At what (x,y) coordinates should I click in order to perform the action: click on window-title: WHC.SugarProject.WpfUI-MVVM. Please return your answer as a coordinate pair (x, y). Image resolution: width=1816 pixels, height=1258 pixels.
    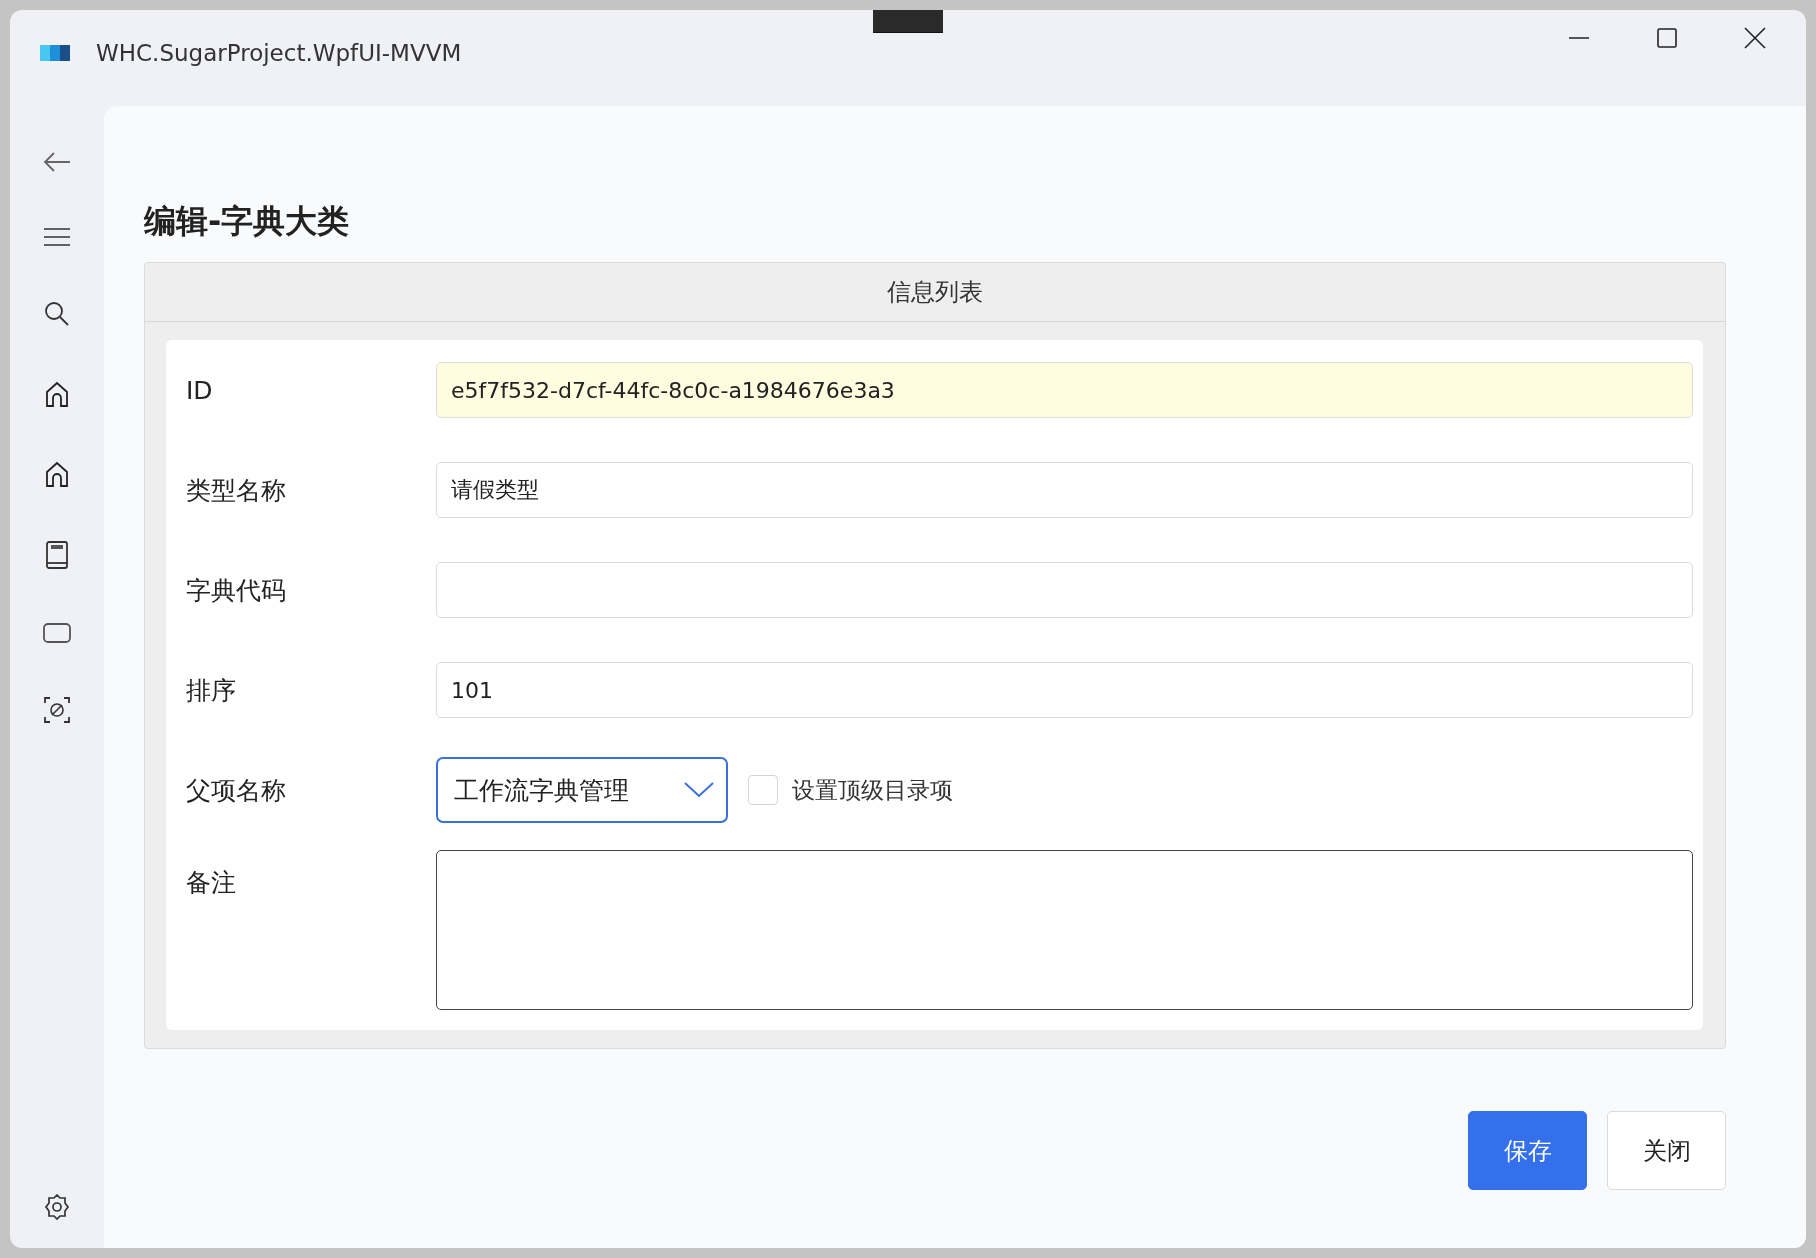
    Looking at the image, I should click on (279, 53).